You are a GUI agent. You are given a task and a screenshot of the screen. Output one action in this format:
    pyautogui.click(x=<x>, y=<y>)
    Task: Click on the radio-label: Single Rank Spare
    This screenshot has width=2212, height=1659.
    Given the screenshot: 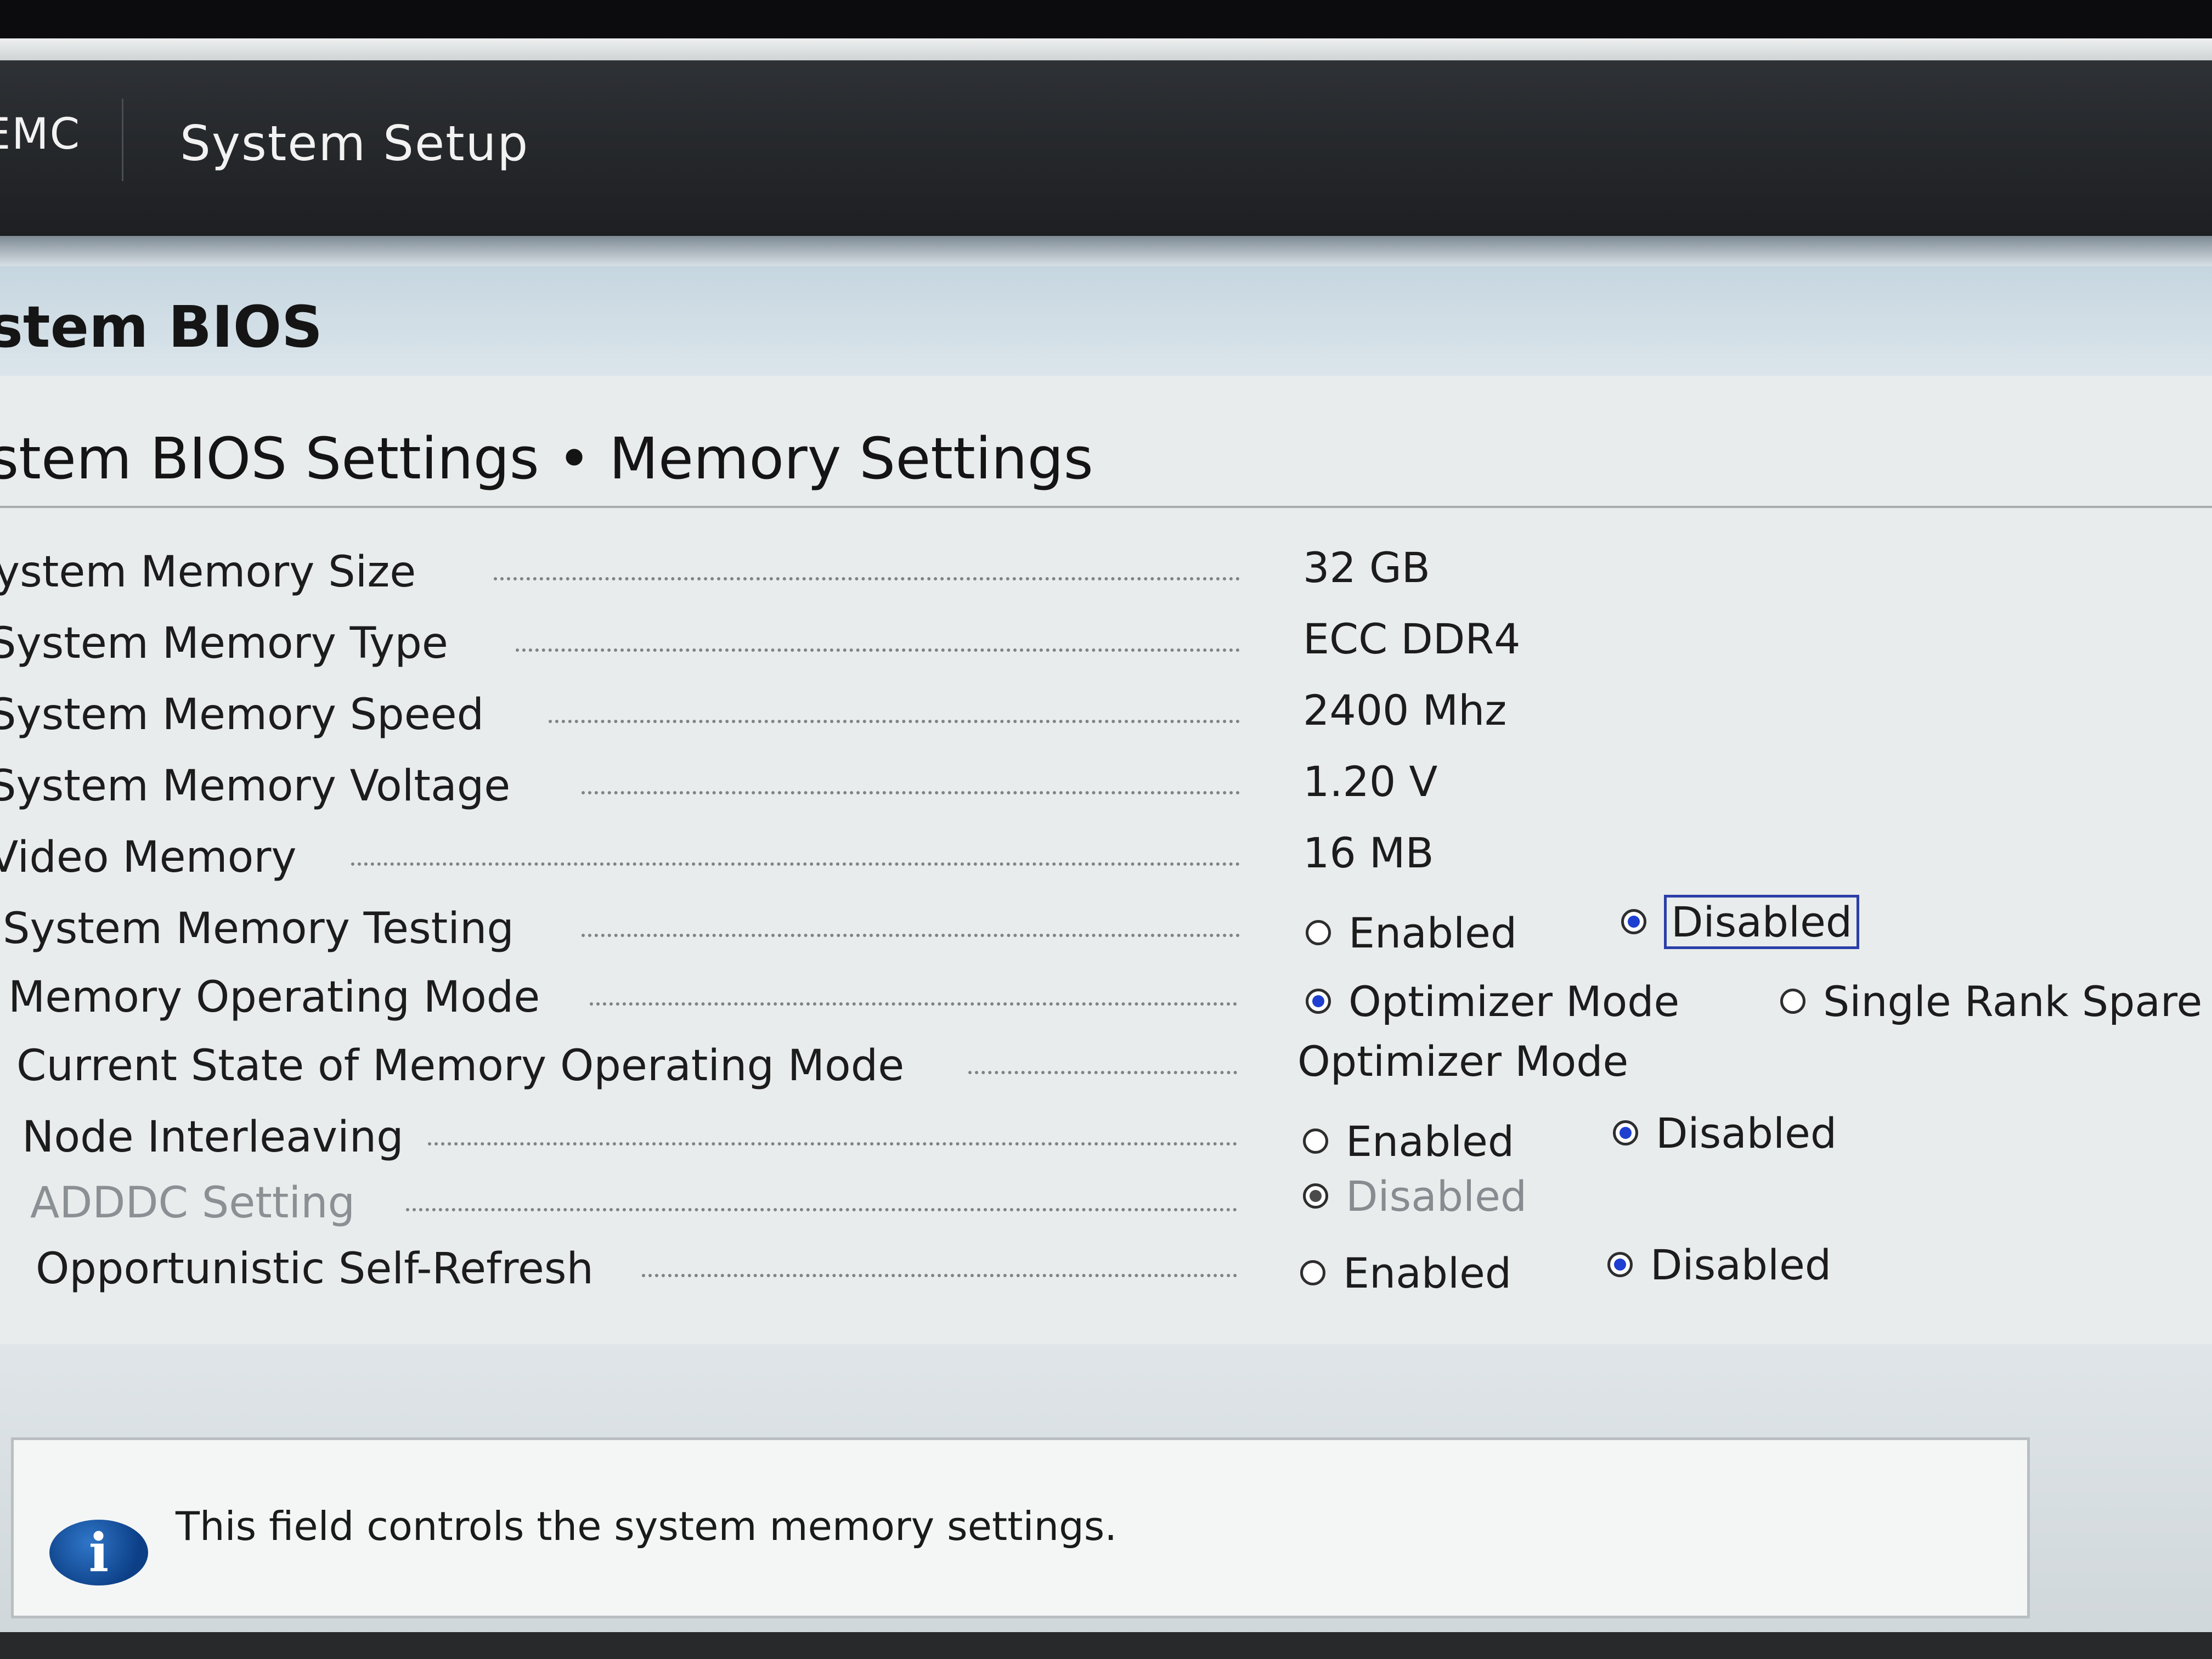 What is the action you would take?
    pyautogui.click(x=2013, y=1002)
    